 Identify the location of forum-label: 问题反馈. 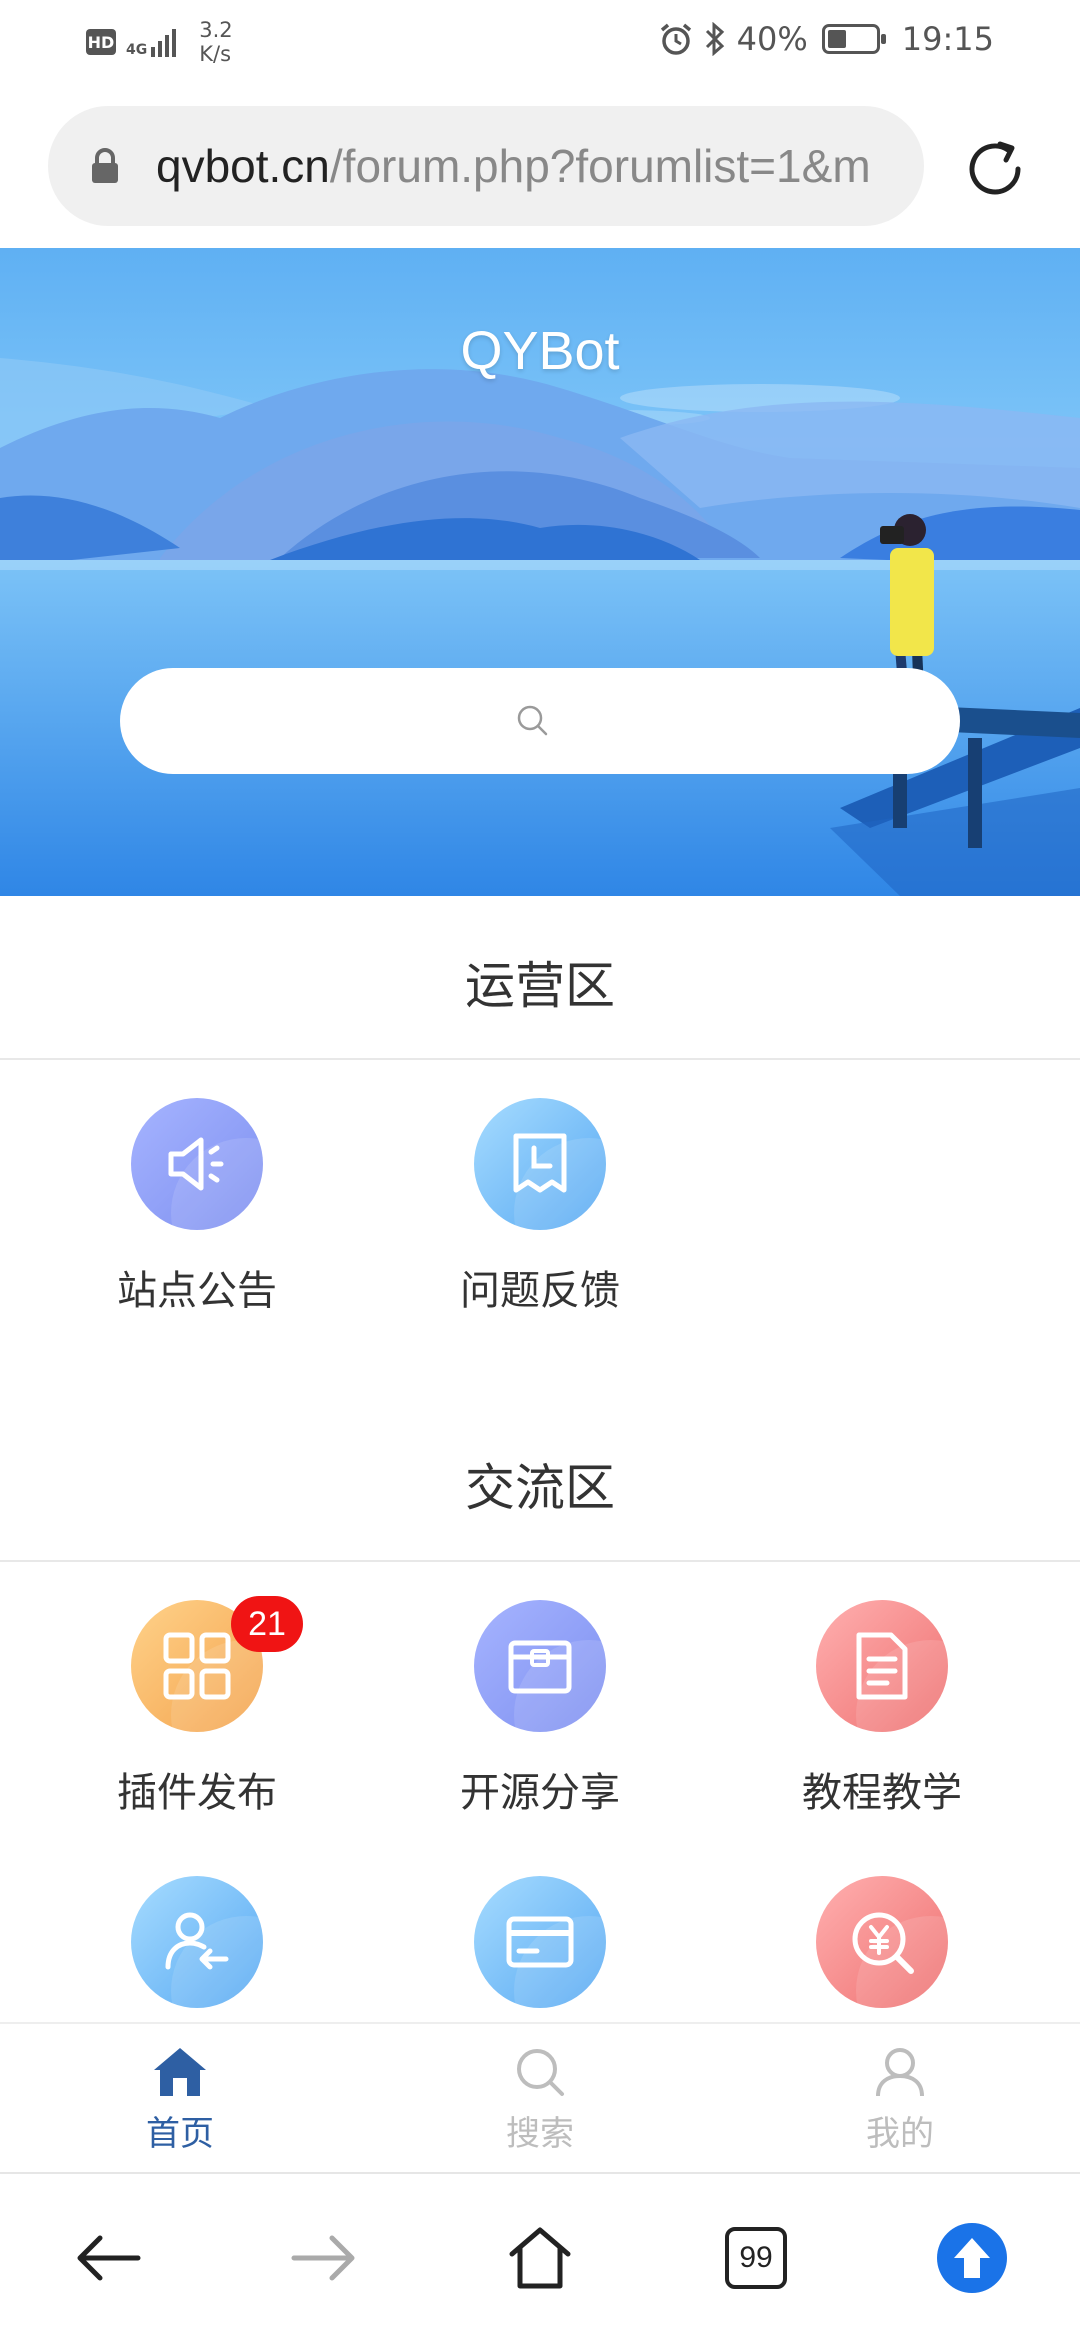
(540, 1291).